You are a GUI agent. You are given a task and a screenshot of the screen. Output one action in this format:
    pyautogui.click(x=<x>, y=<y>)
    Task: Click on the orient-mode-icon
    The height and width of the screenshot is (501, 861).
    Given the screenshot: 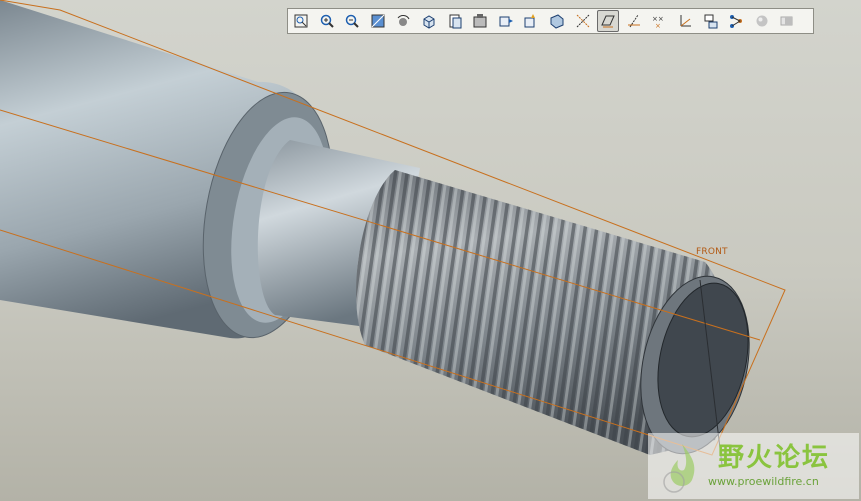 What is the action you would take?
    pyautogui.click(x=429, y=22)
    